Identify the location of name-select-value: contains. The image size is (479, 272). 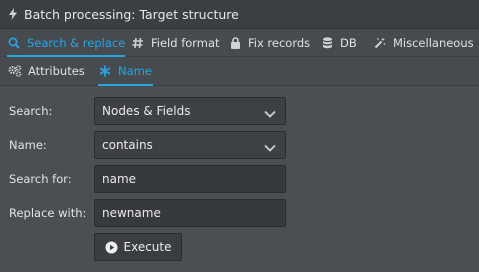
(127, 145).